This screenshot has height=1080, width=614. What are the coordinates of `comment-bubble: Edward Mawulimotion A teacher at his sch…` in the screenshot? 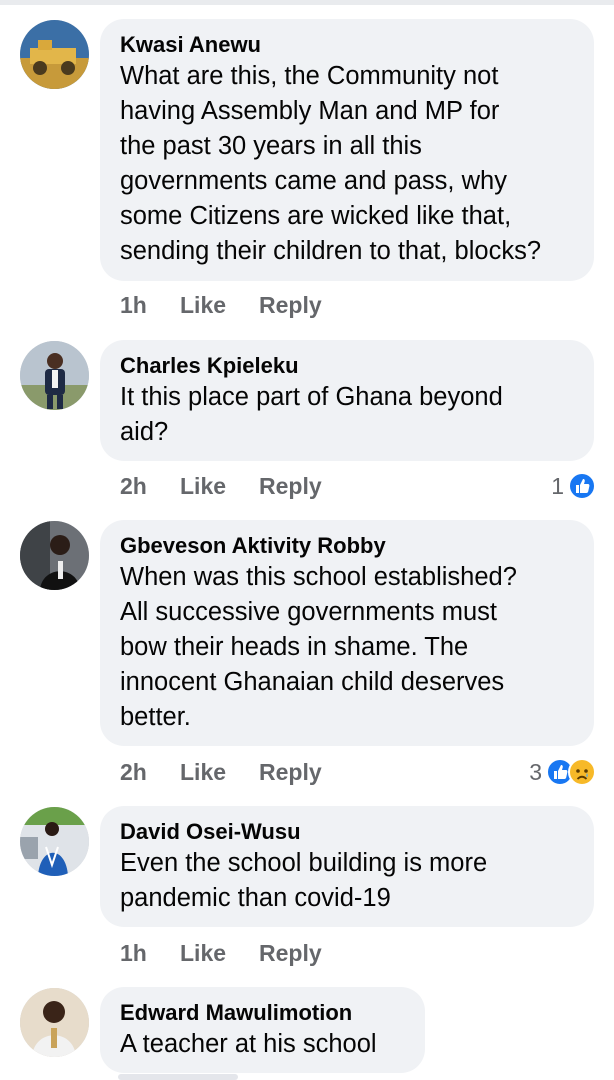 It's located at (262, 1030).